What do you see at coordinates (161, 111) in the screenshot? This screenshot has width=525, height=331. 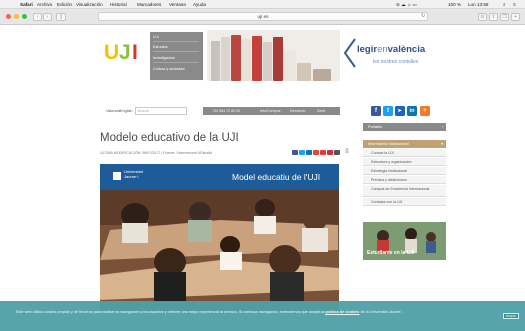 I see `search-input: Buscar` at bounding box center [161, 111].